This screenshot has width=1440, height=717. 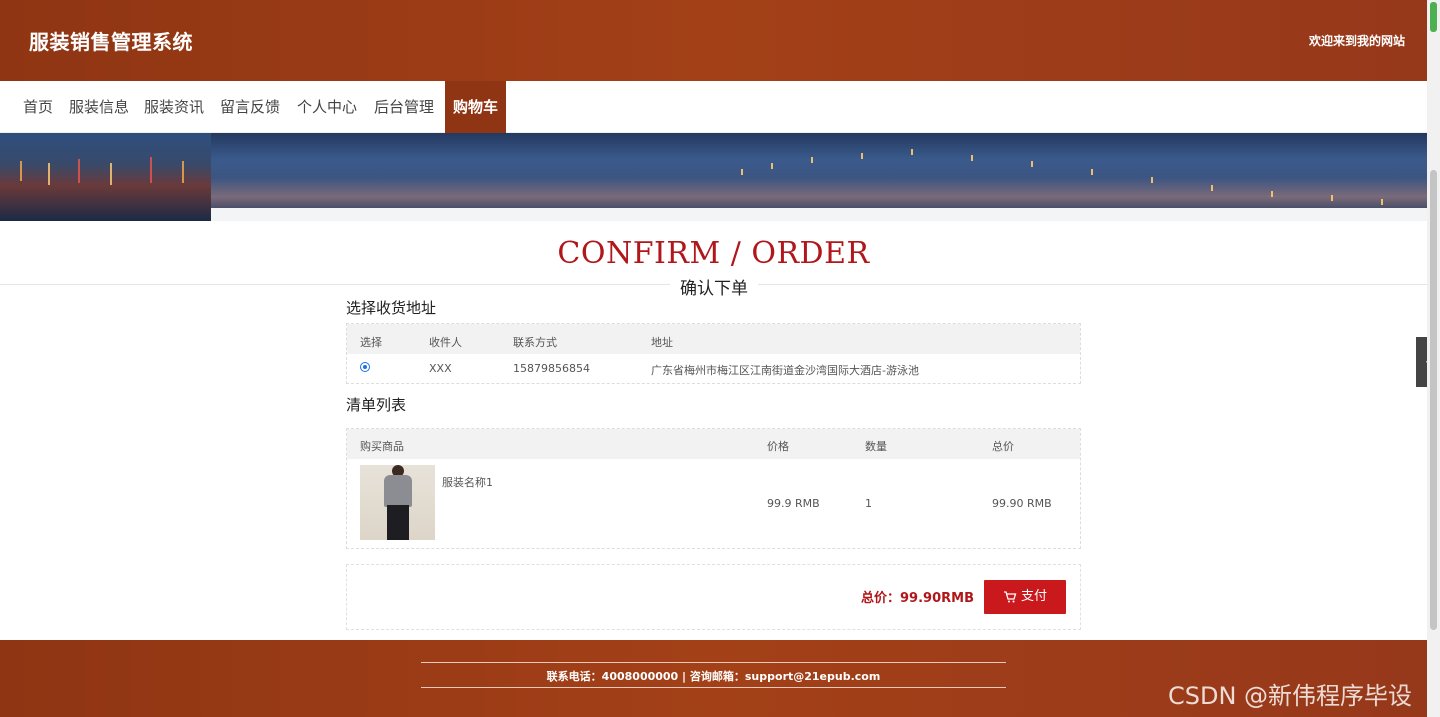 I want to click on site-title: 服装销售管理系统, so click(x=111, y=40).